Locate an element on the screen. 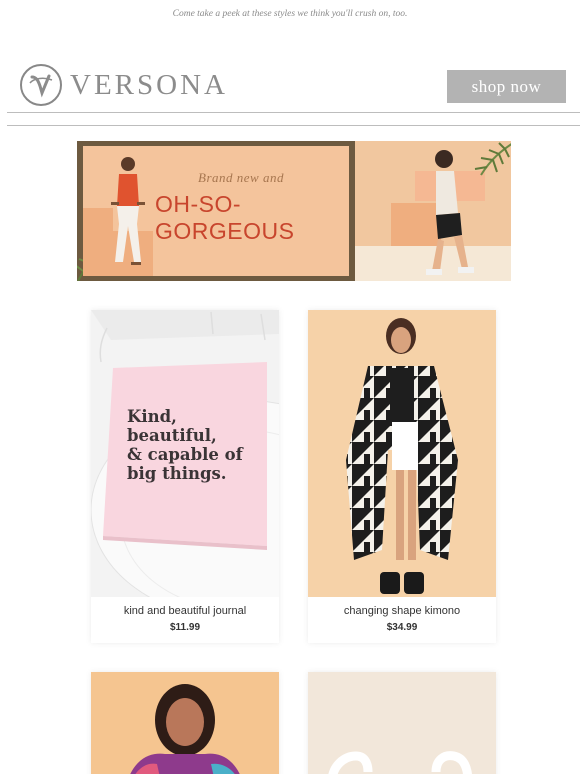 The width and height of the screenshot is (580, 774). shop-now-button: shop now is located at coordinates (506, 86).